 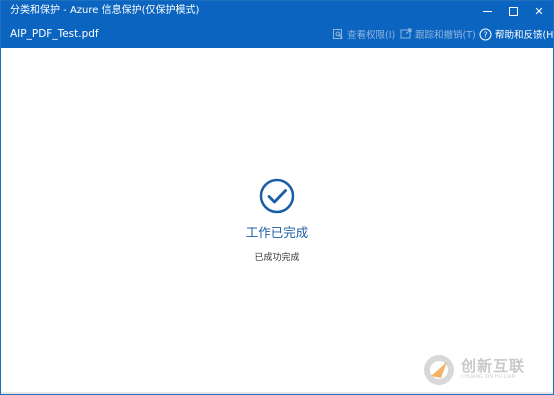 I want to click on status-subtitle: 已成功完成, so click(x=277, y=258).